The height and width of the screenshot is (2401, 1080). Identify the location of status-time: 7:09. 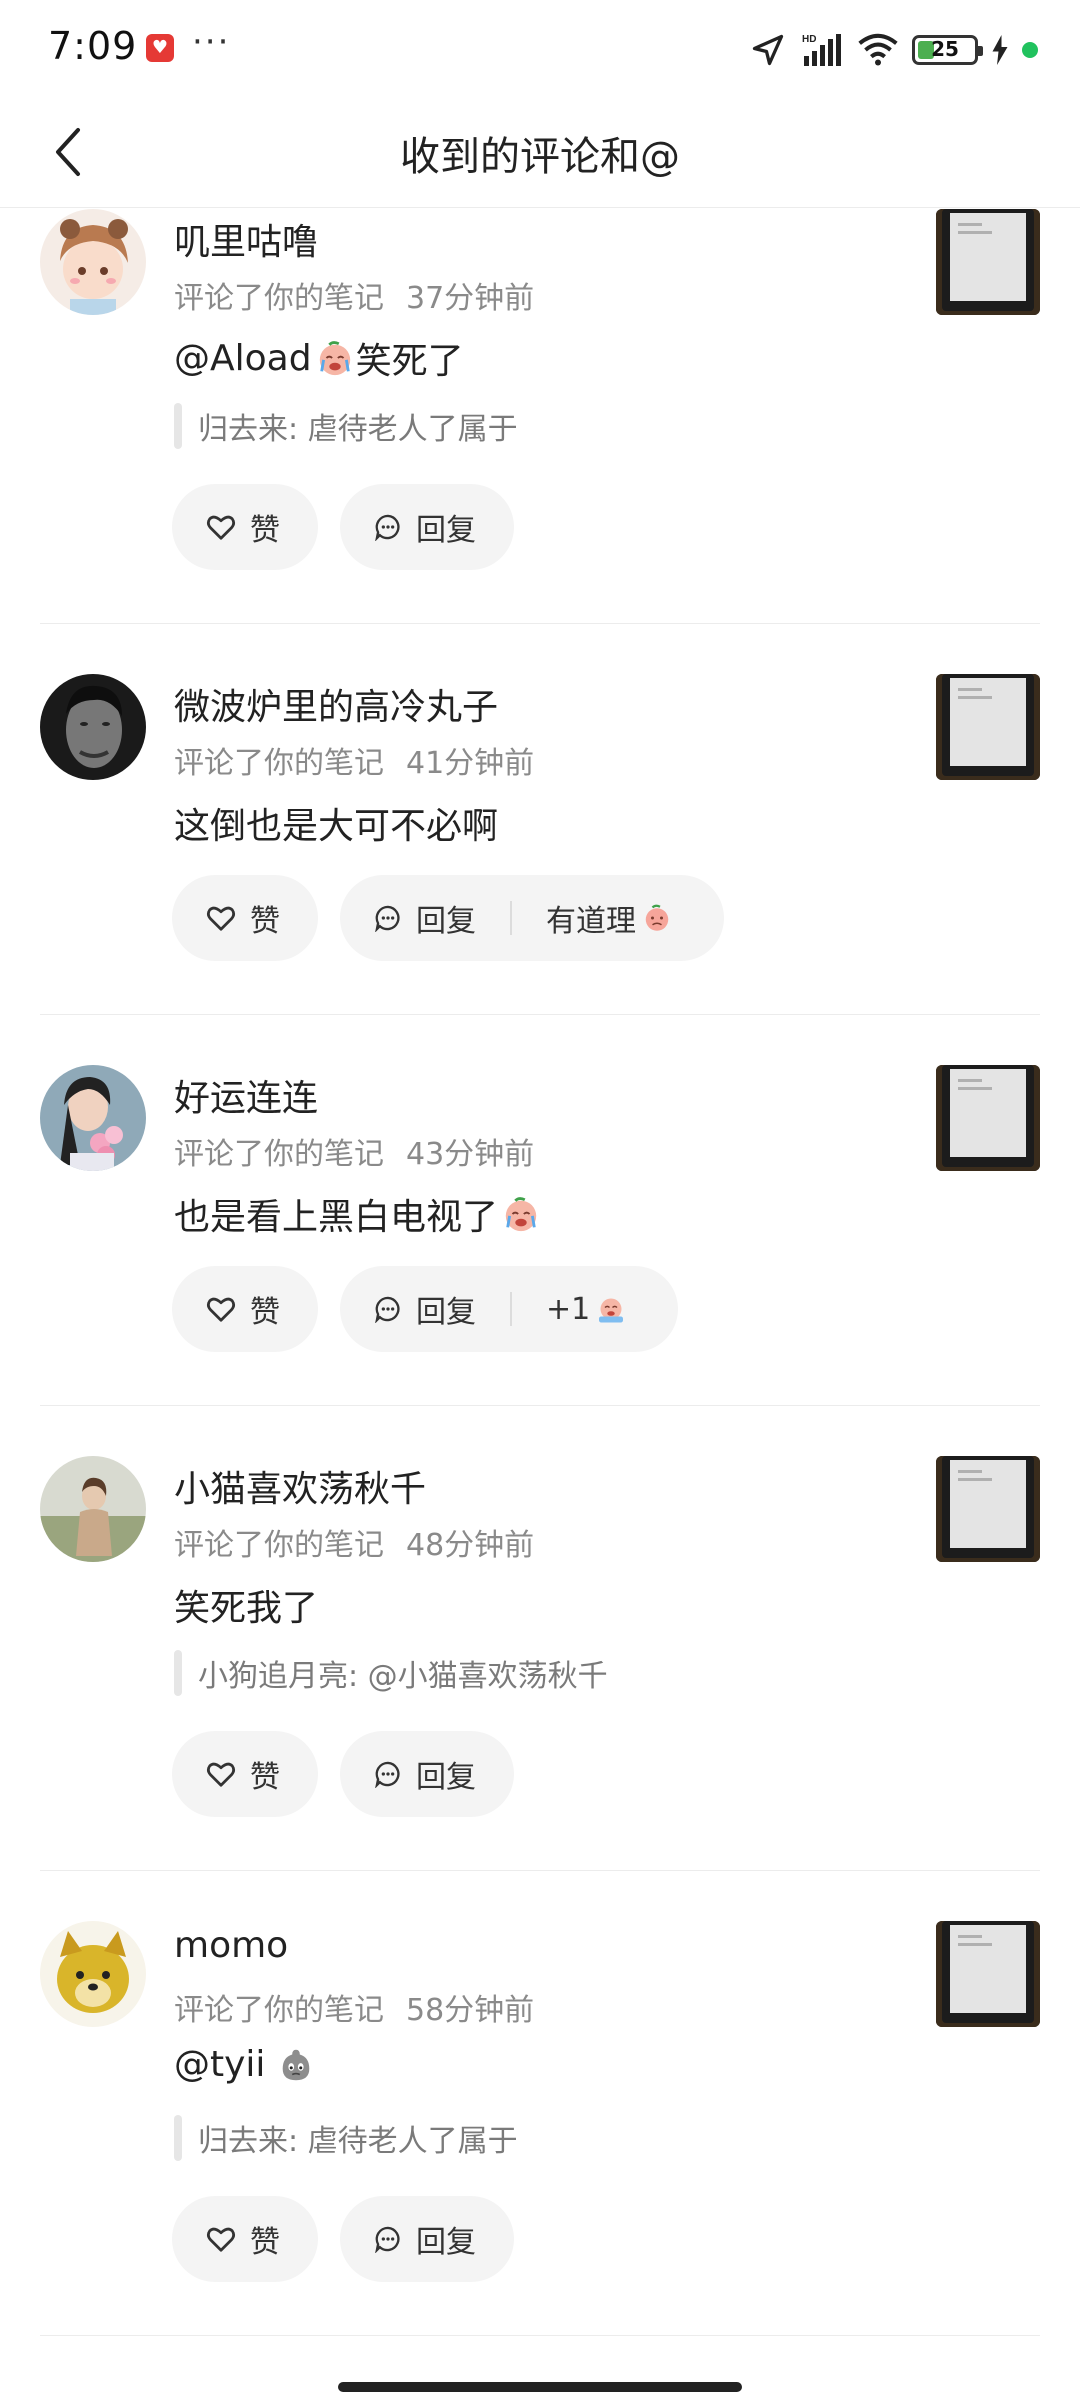
(93, 46).